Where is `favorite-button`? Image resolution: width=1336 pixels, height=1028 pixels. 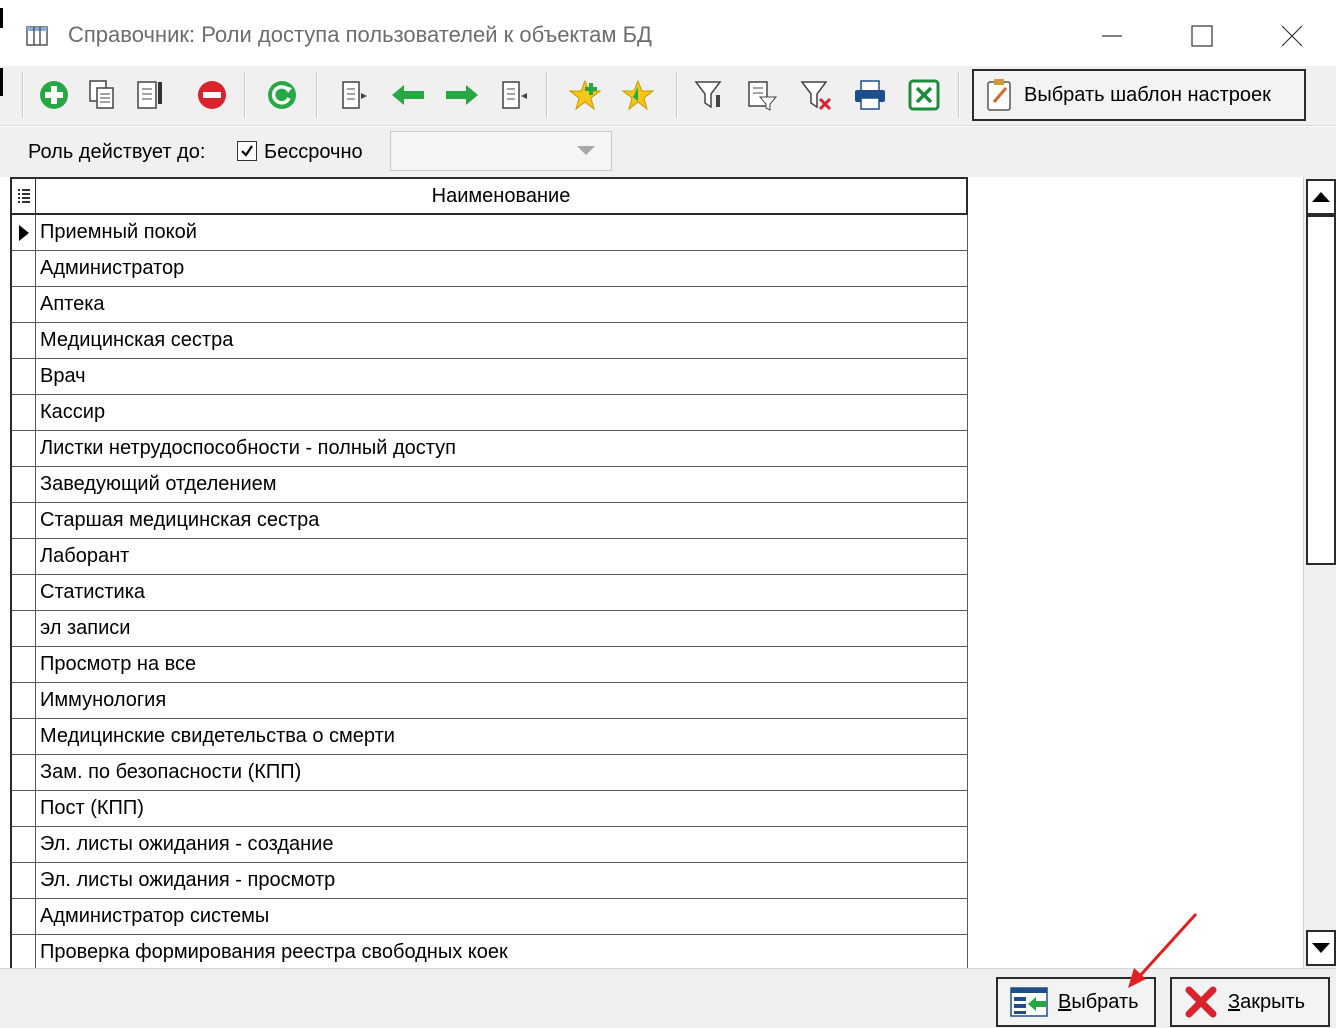 favorite-button is located at coordinates (638, 95).